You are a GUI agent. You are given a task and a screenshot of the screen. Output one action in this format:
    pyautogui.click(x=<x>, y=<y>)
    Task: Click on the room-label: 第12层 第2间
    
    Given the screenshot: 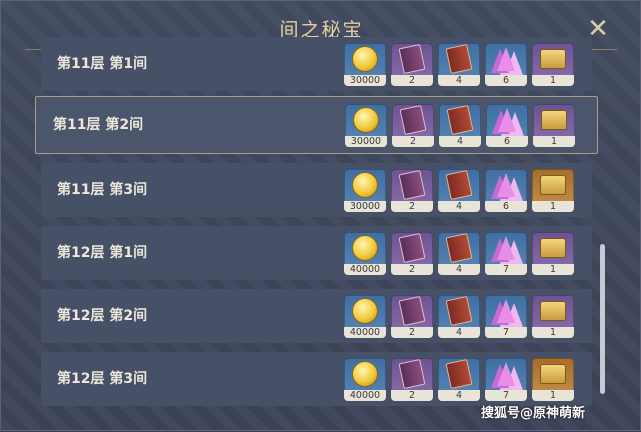 What is the action you would take?
    pyautogui.click(x=102, y=316)
    